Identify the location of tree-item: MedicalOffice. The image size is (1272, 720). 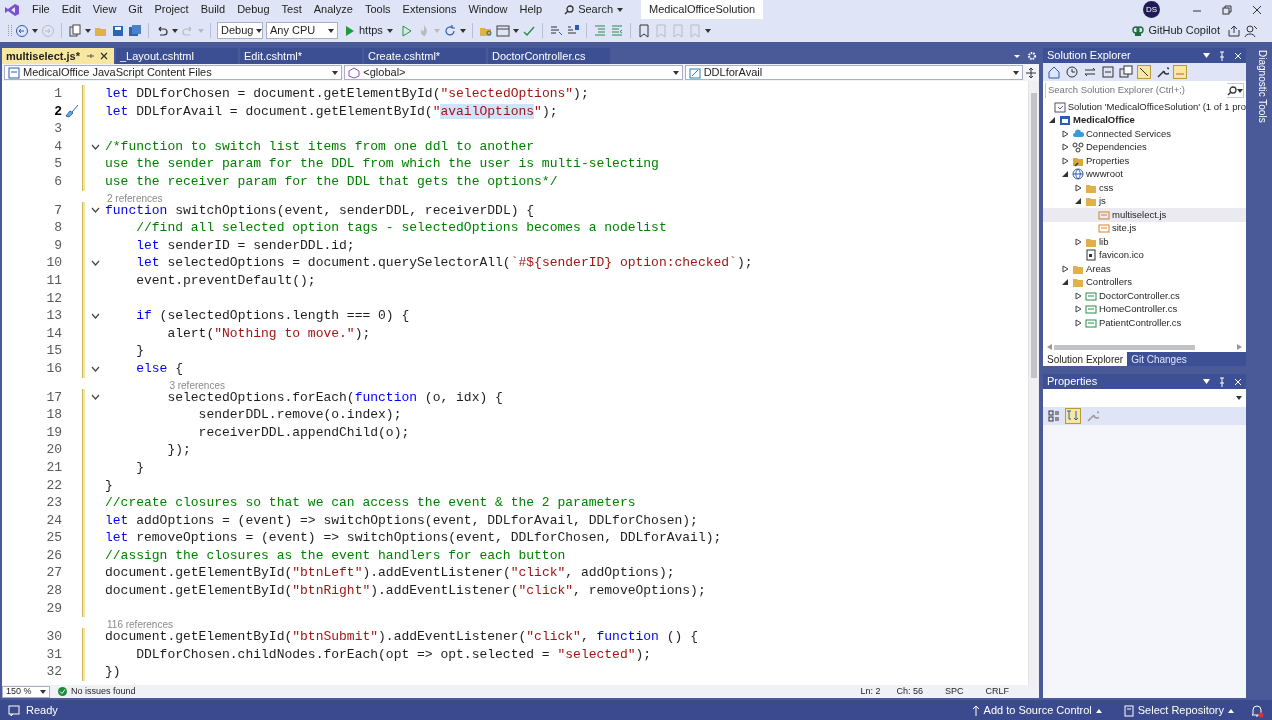
(1144, 120).